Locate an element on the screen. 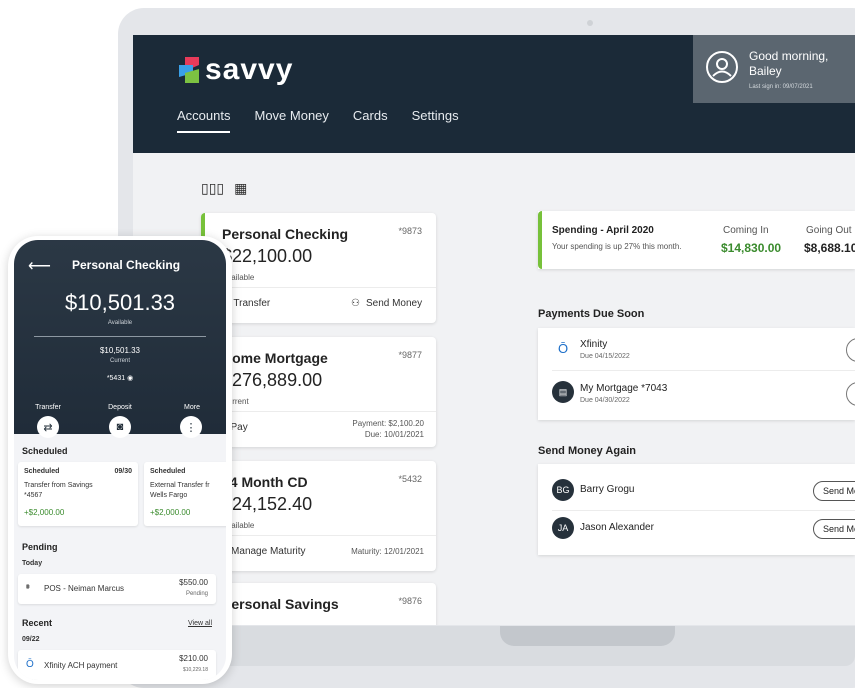  back-arrow-icon: ⟵ is located at coordinates (39, 266).